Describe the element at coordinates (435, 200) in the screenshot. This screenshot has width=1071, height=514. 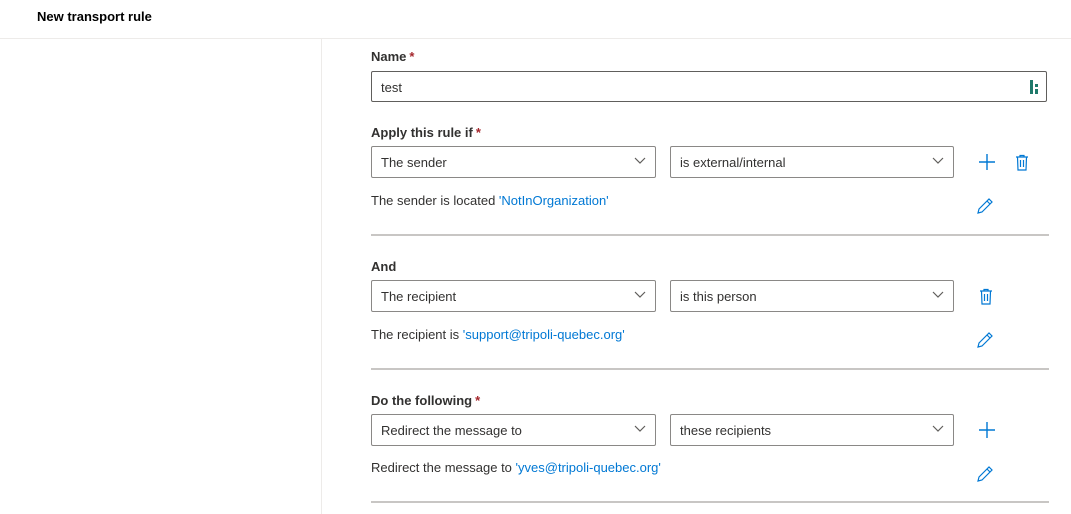
I see `condition-description-text: The sender is located` at that location.